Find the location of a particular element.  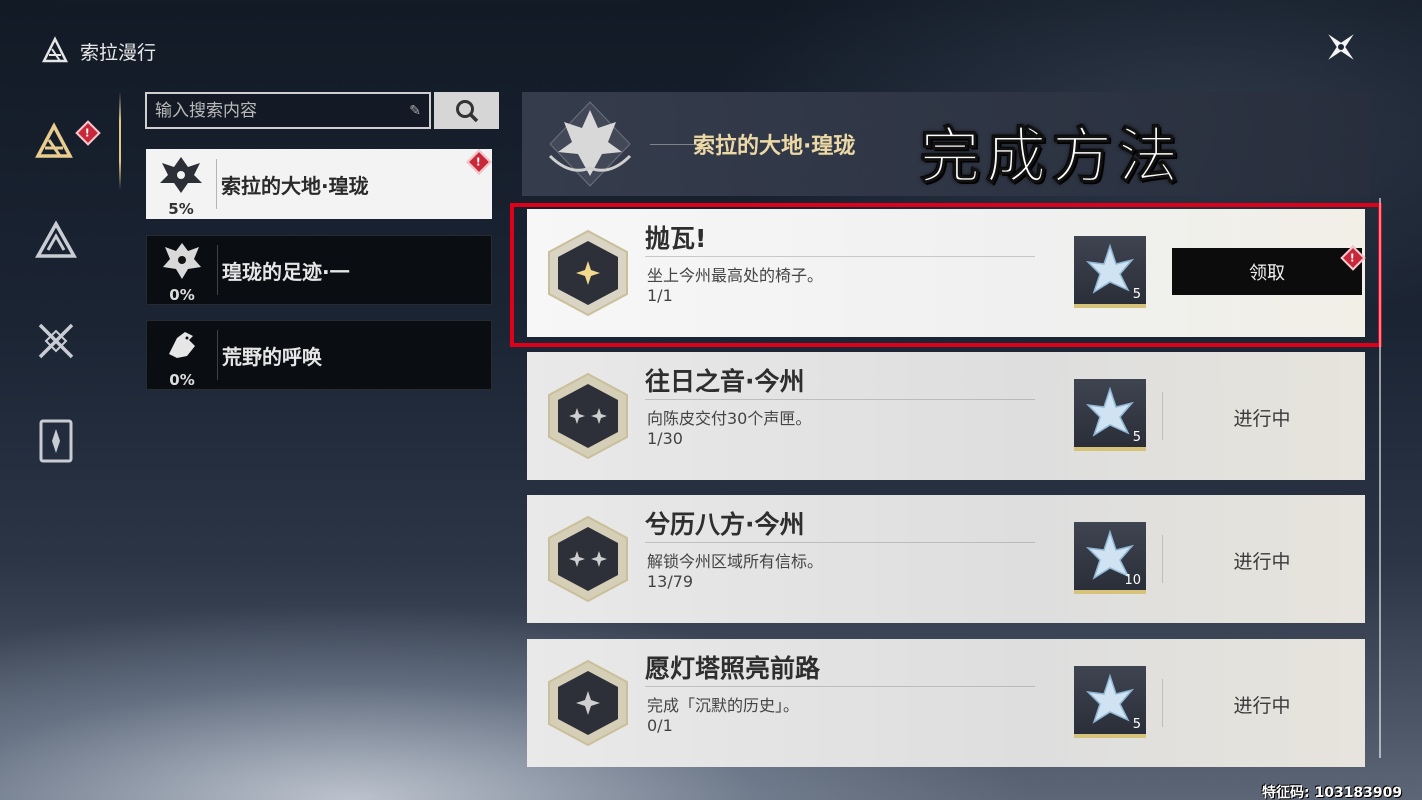

overlay-caption: 完成方法 is located at coordinates (1052, 157).